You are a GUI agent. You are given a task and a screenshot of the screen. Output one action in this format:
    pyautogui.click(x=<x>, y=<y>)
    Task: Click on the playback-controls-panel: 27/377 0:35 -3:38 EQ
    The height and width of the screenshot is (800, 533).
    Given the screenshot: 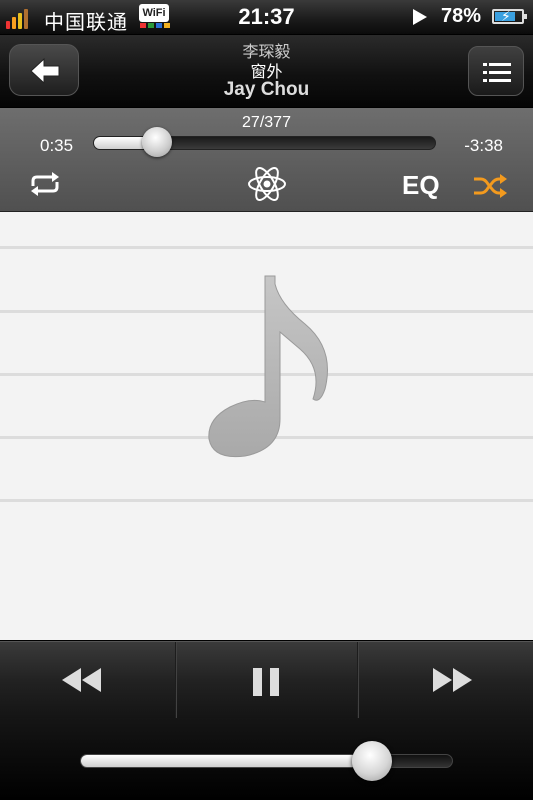 What is the action you would take?
    pyautogui.click(x=266, y=160)
    